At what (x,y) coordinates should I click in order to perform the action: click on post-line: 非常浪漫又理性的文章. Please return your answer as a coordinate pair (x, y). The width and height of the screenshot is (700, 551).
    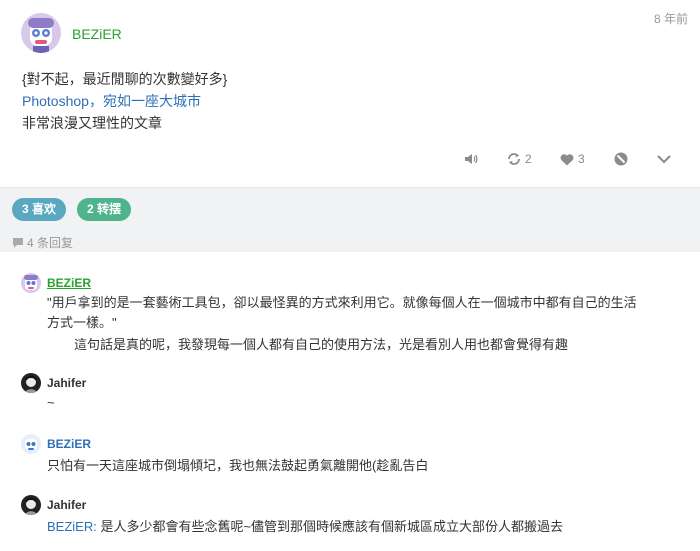
    Looking at the image, I should click on (92, 123).